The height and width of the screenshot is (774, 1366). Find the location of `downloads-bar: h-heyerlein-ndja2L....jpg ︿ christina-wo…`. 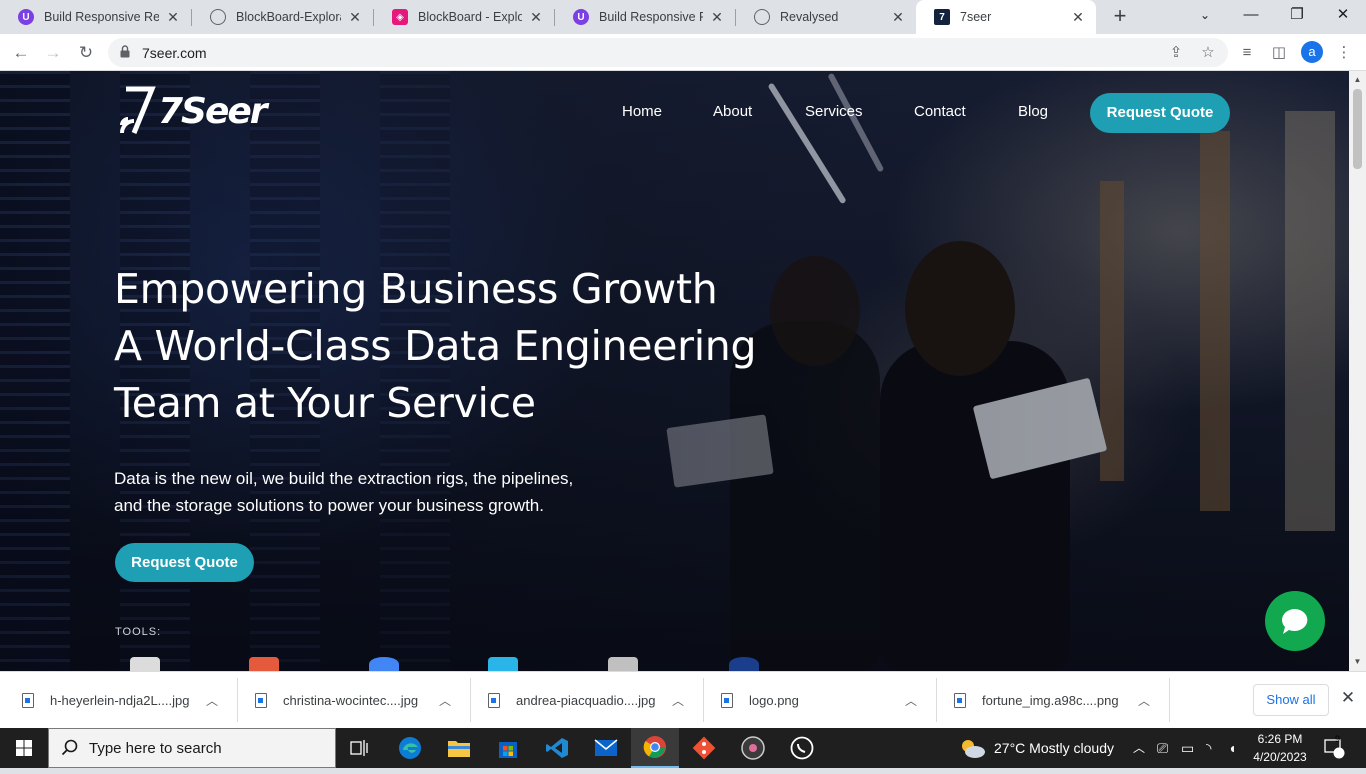

downloads-bar: h-heyerlein-ndja2L....jpg ︿ christina-wo… is located at coordinates (683, 699).